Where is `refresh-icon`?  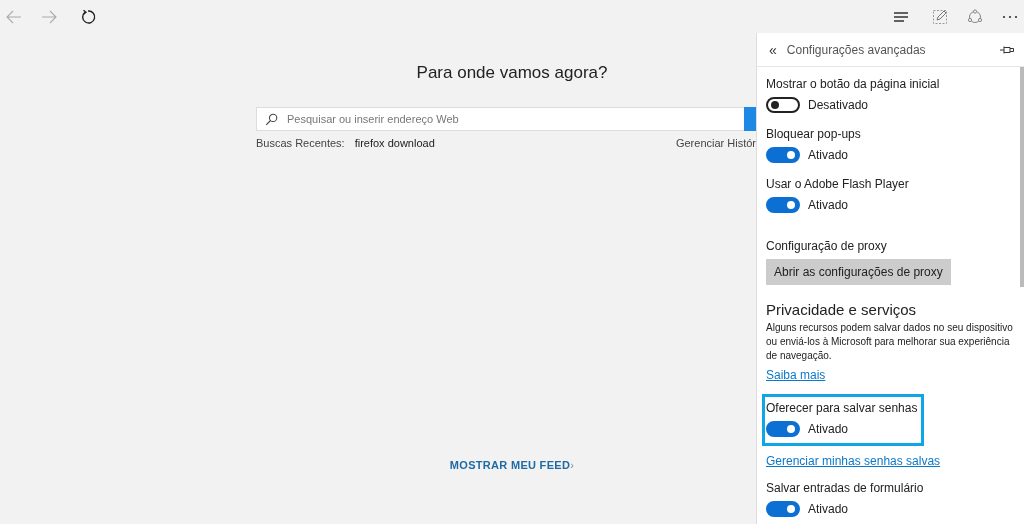
refresh-icon is located at coordinates (88, 16).